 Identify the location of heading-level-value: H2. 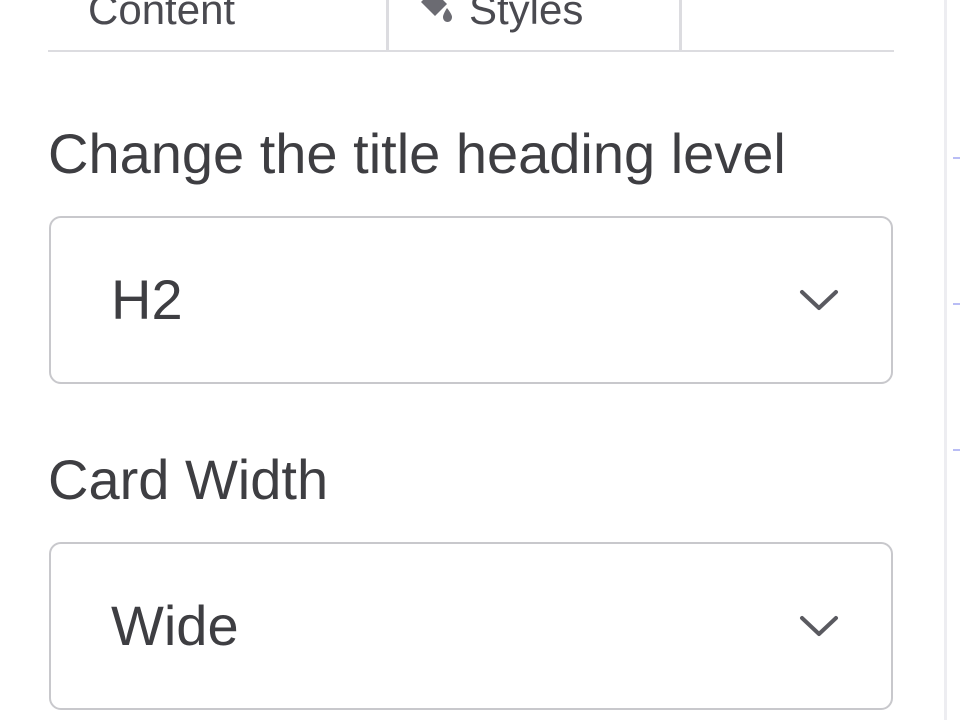
(147, 299).